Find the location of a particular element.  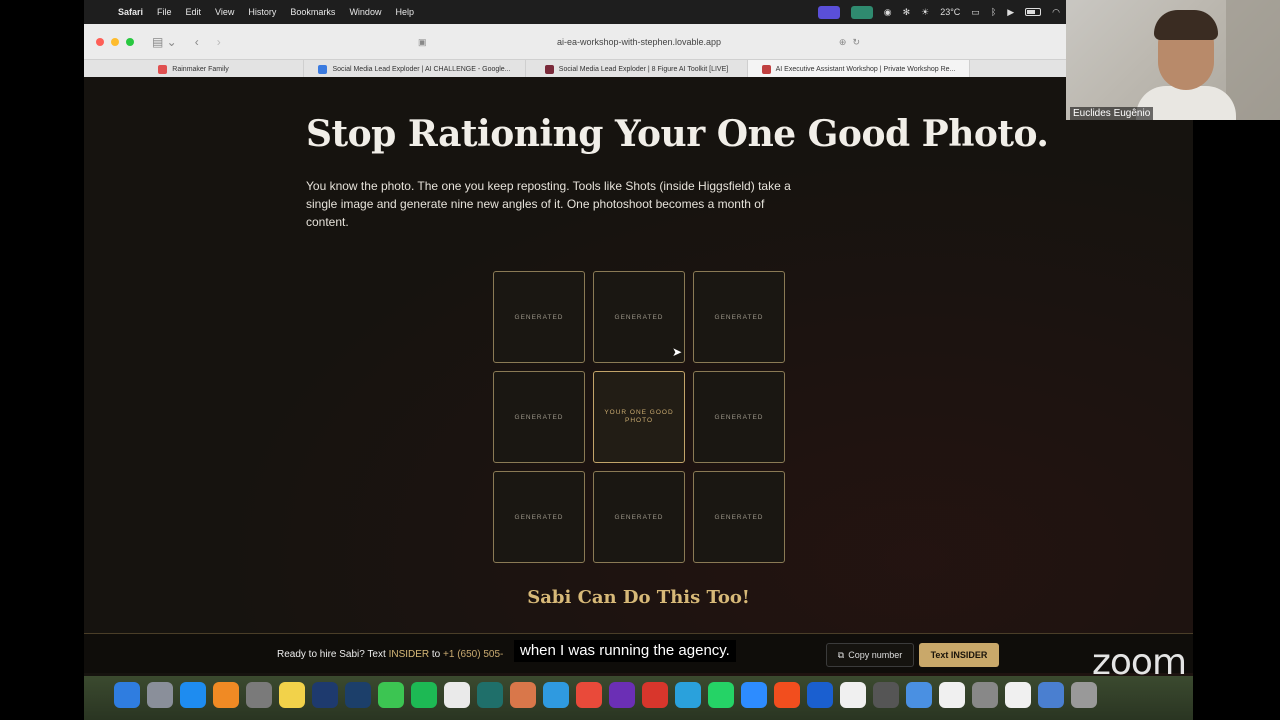

dock-icons is located at coordinates (605, 695).